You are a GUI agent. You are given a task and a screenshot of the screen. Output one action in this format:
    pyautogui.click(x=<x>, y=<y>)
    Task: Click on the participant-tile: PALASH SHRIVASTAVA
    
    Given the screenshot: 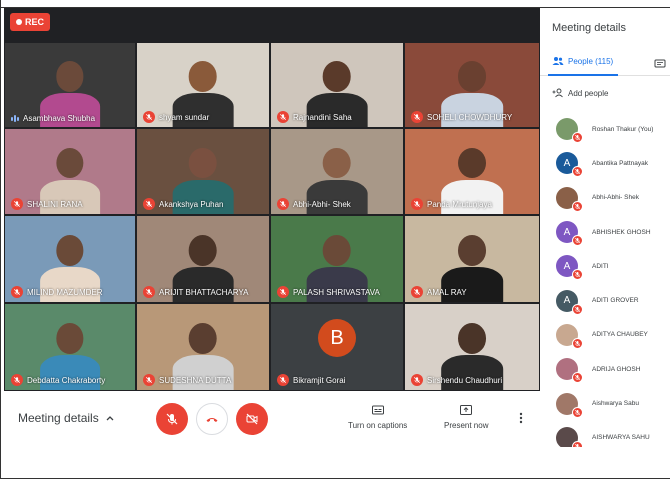 What is the action you would take?
    pyautogui.click(x=337, y=259)
    